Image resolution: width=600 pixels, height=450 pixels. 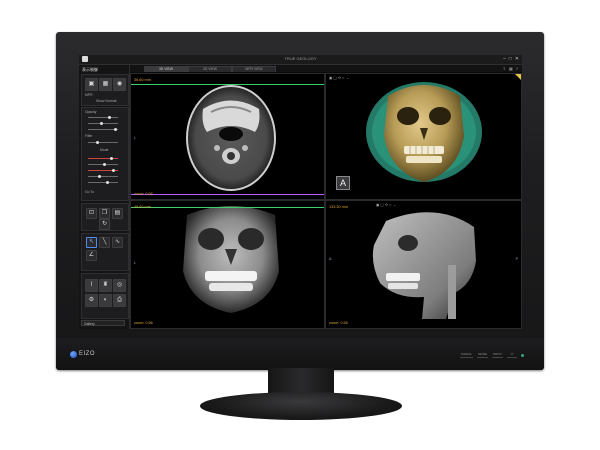 I want to click on capture-button: ◉, so click(x=119, y=84).